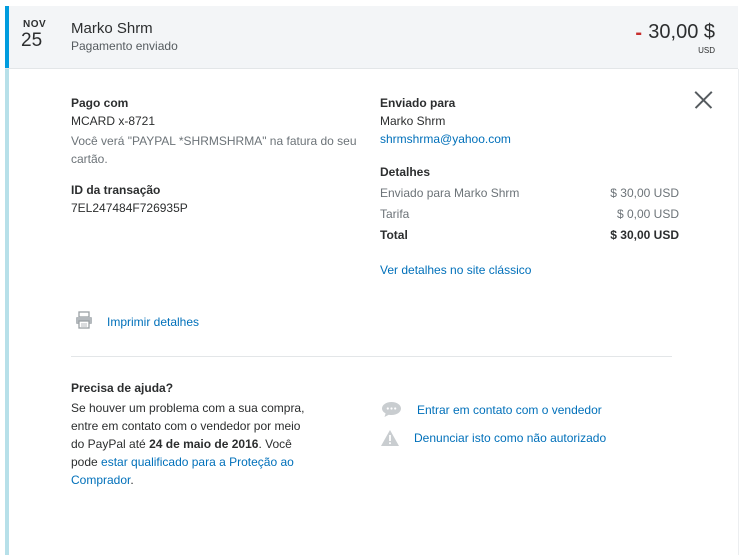 This screenshot has width=749, height=555. What do you see at coordinates (391, 412) in the screenshot?
I see `chat-bubble-icon` at bounding box center [391, 412].